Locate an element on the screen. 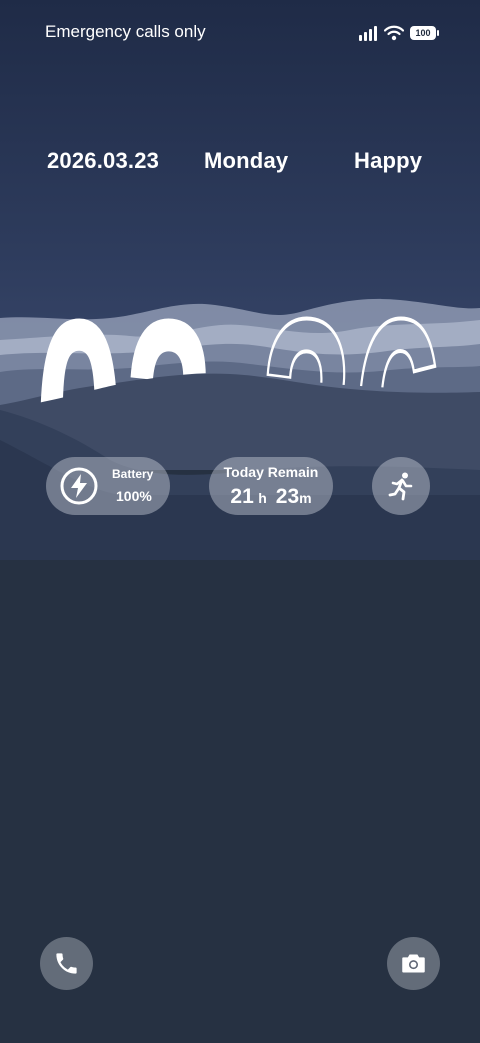  camera-icon is located at coordinates (413, 963).